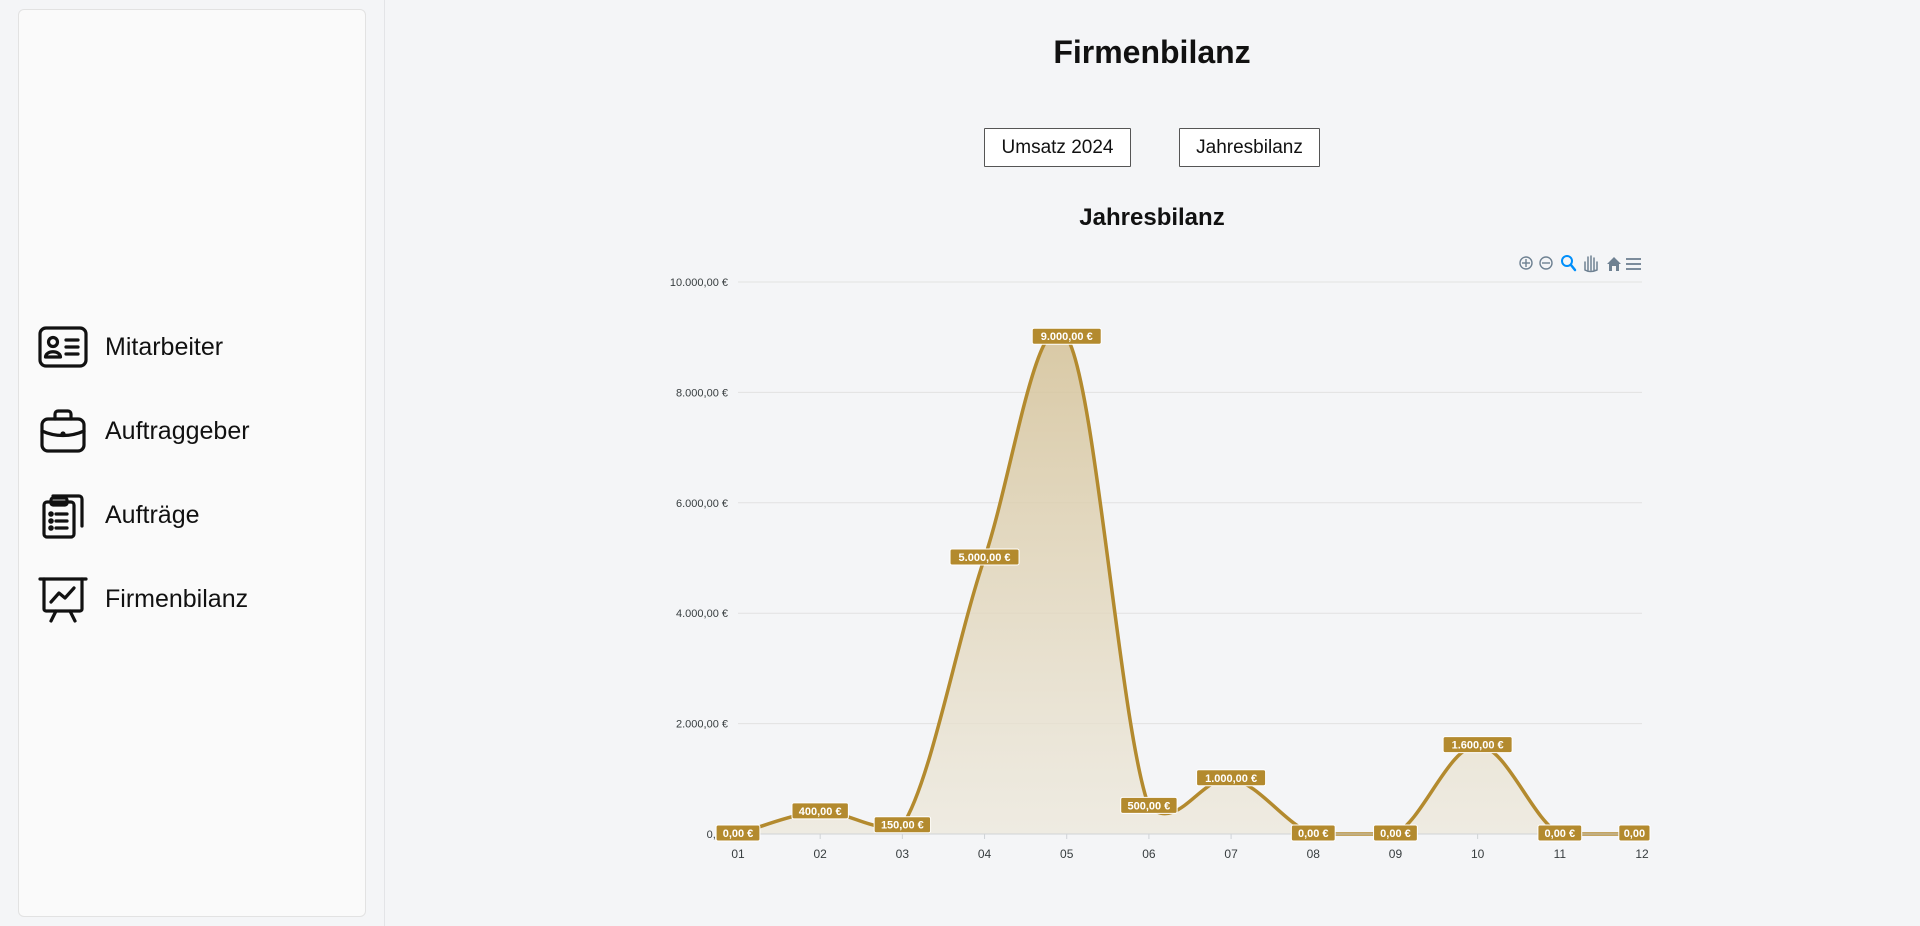 Image resolution: width=1920 pixels, height=926 pixels. Describe the element at coordinates (1478, 854) in the screenshot. I see `x-tick-label: 10` at that location.